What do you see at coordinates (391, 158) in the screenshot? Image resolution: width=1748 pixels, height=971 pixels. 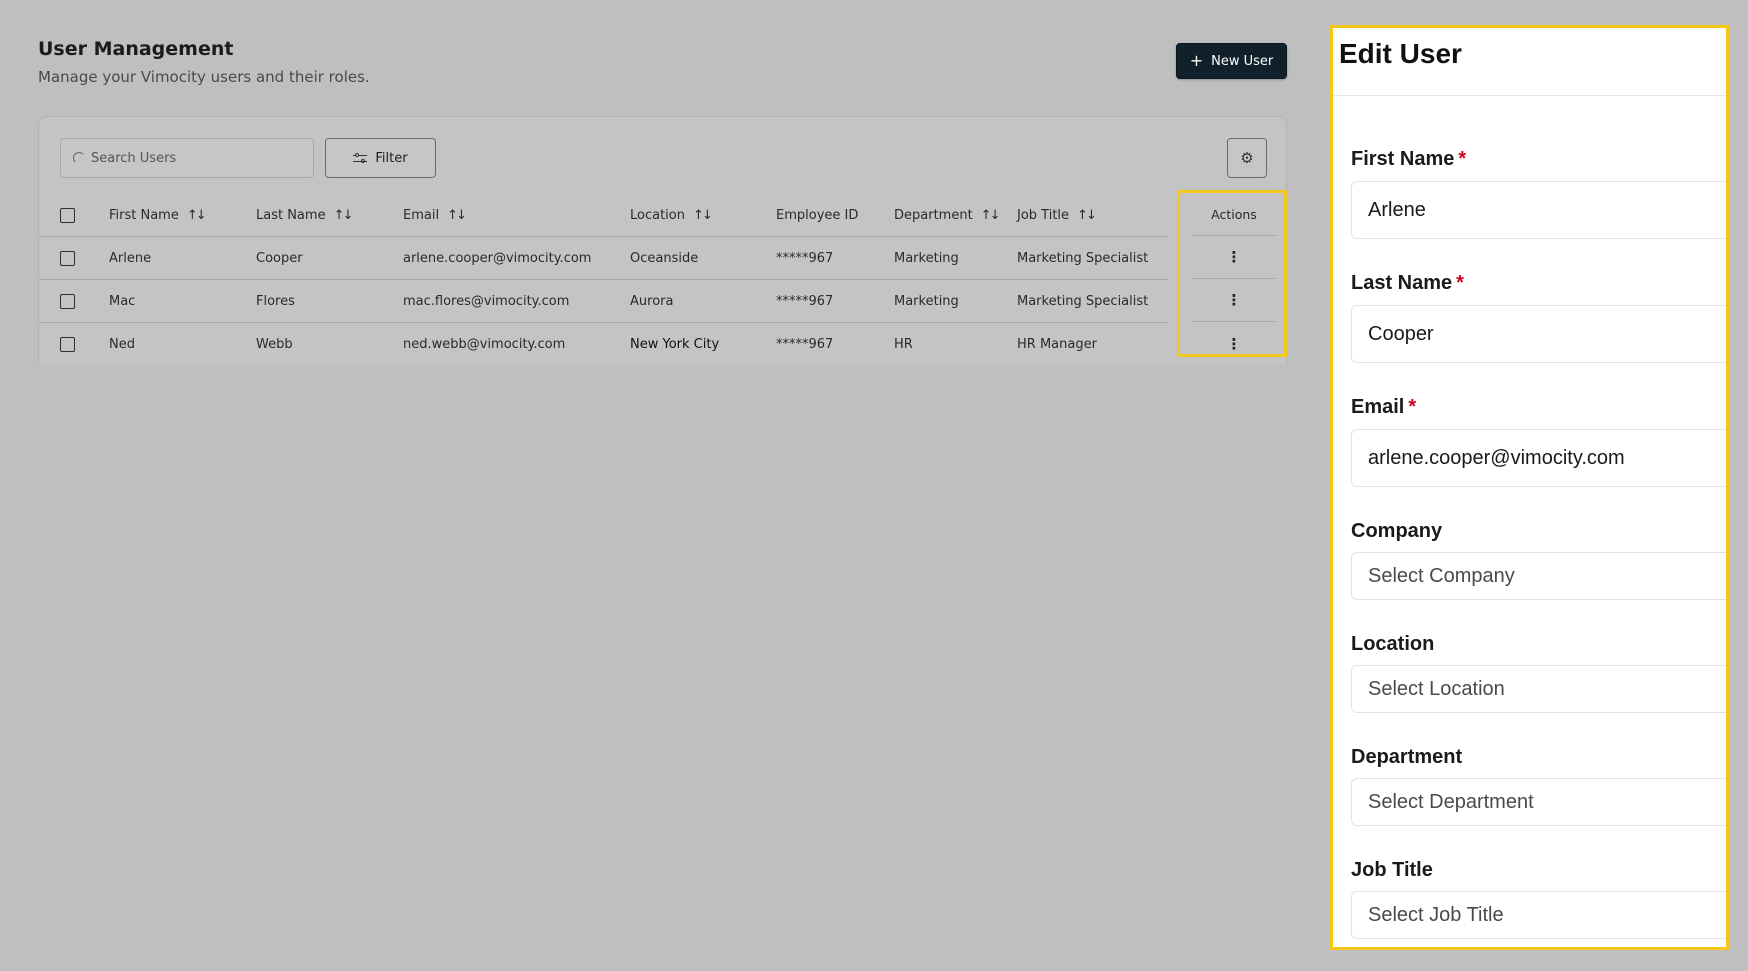 I see `filter-label: Filter` at bounding box center [391, 158].